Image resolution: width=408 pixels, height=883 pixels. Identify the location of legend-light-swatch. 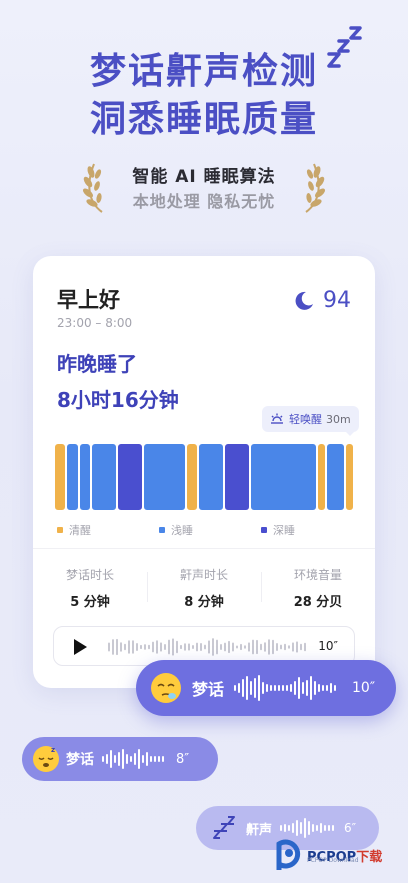
(162, 530).